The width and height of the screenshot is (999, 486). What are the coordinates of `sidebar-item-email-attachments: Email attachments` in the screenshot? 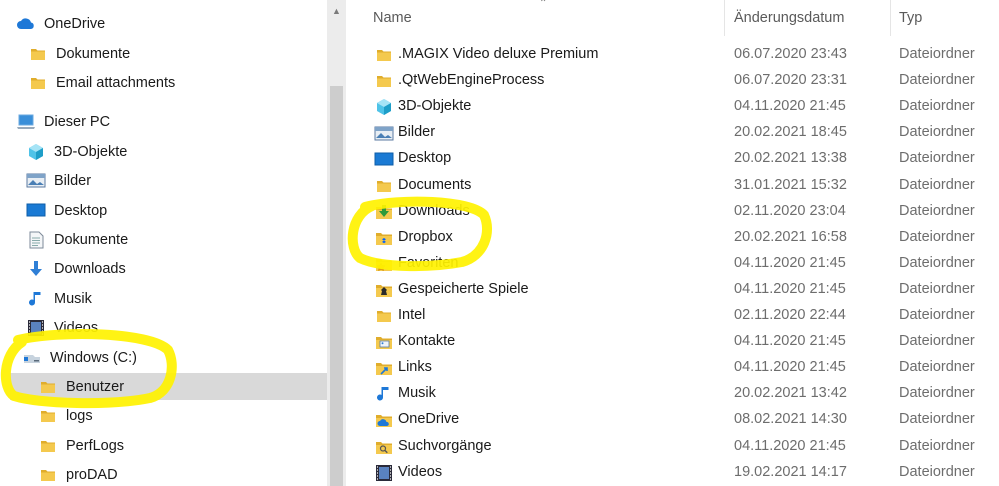 It's located at (101, 82).